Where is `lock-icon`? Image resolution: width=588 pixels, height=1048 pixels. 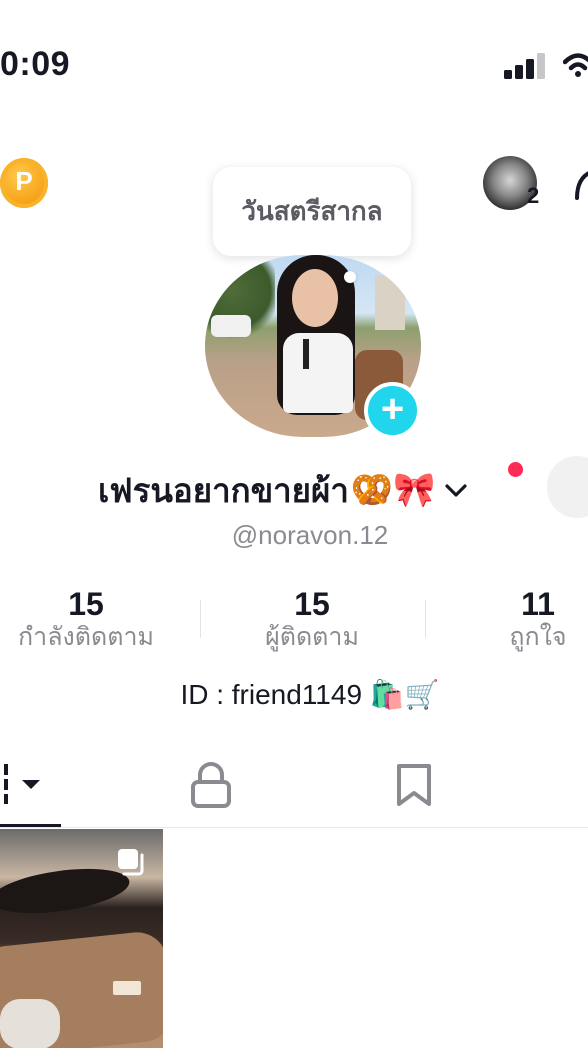 lock-icon is located at coordinates (211, 785).